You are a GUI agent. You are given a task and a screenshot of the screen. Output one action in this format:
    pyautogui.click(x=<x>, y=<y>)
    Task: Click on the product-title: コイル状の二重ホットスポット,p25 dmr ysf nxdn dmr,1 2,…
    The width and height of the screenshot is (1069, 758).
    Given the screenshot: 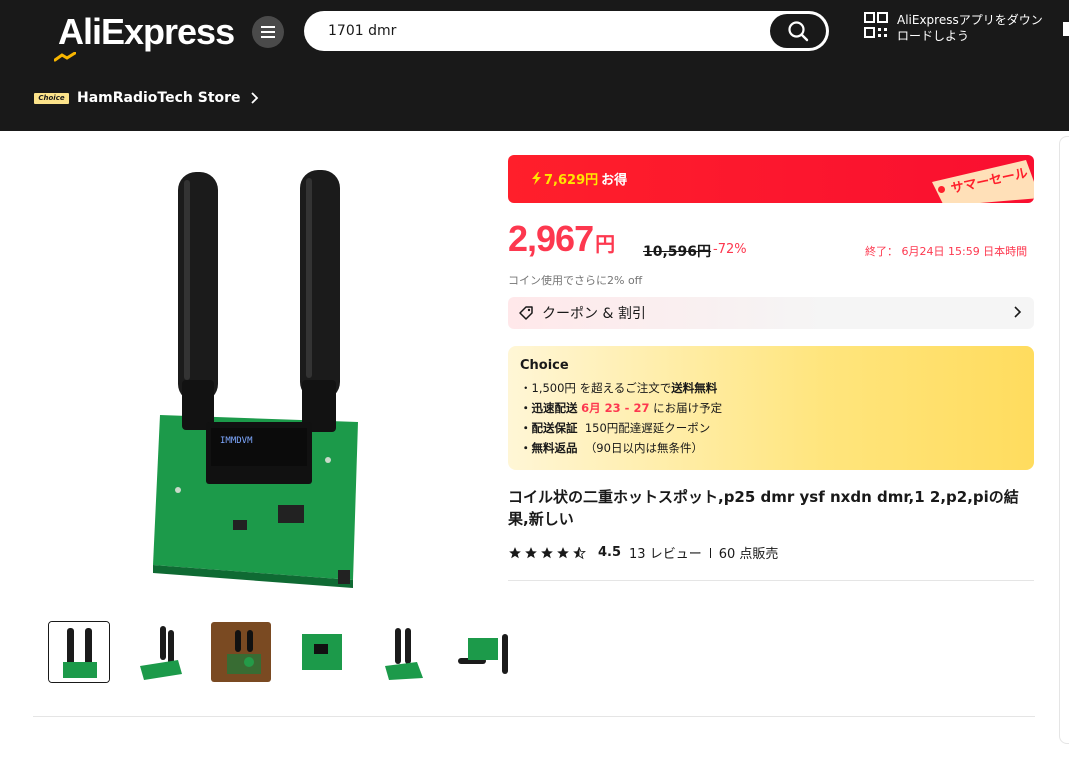 What is the action you would take?
    pyautogui.click(x=763, y=508)
    